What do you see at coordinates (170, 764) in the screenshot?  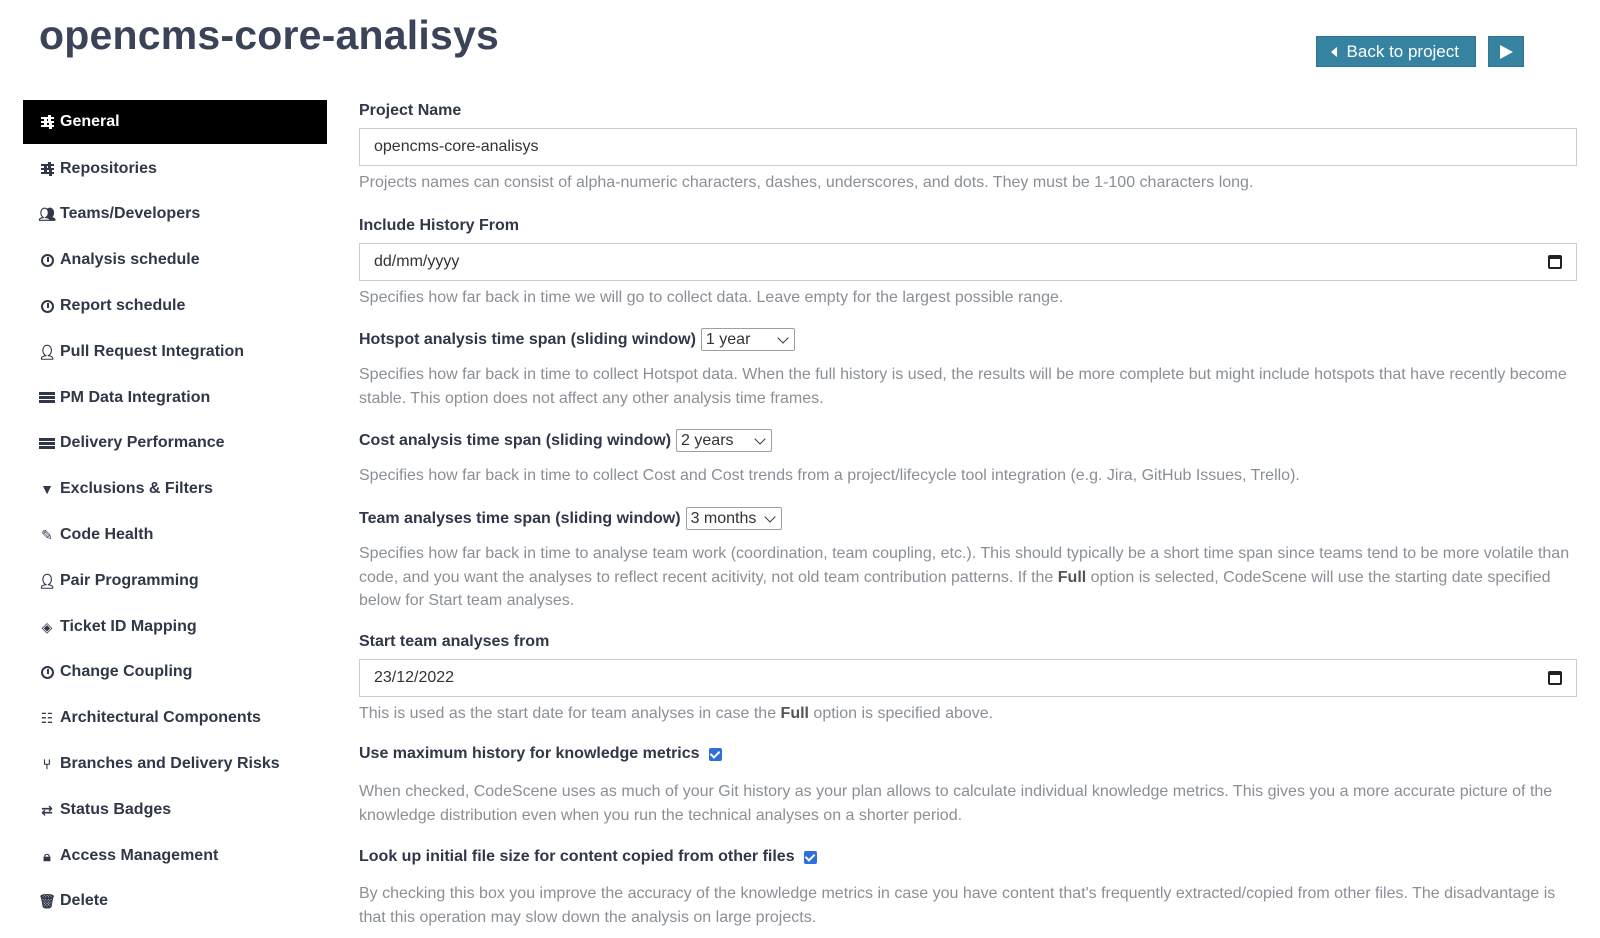 I see `sidebar-item-label: Branches and Delivery Risks` at bounding box center [170, 764].